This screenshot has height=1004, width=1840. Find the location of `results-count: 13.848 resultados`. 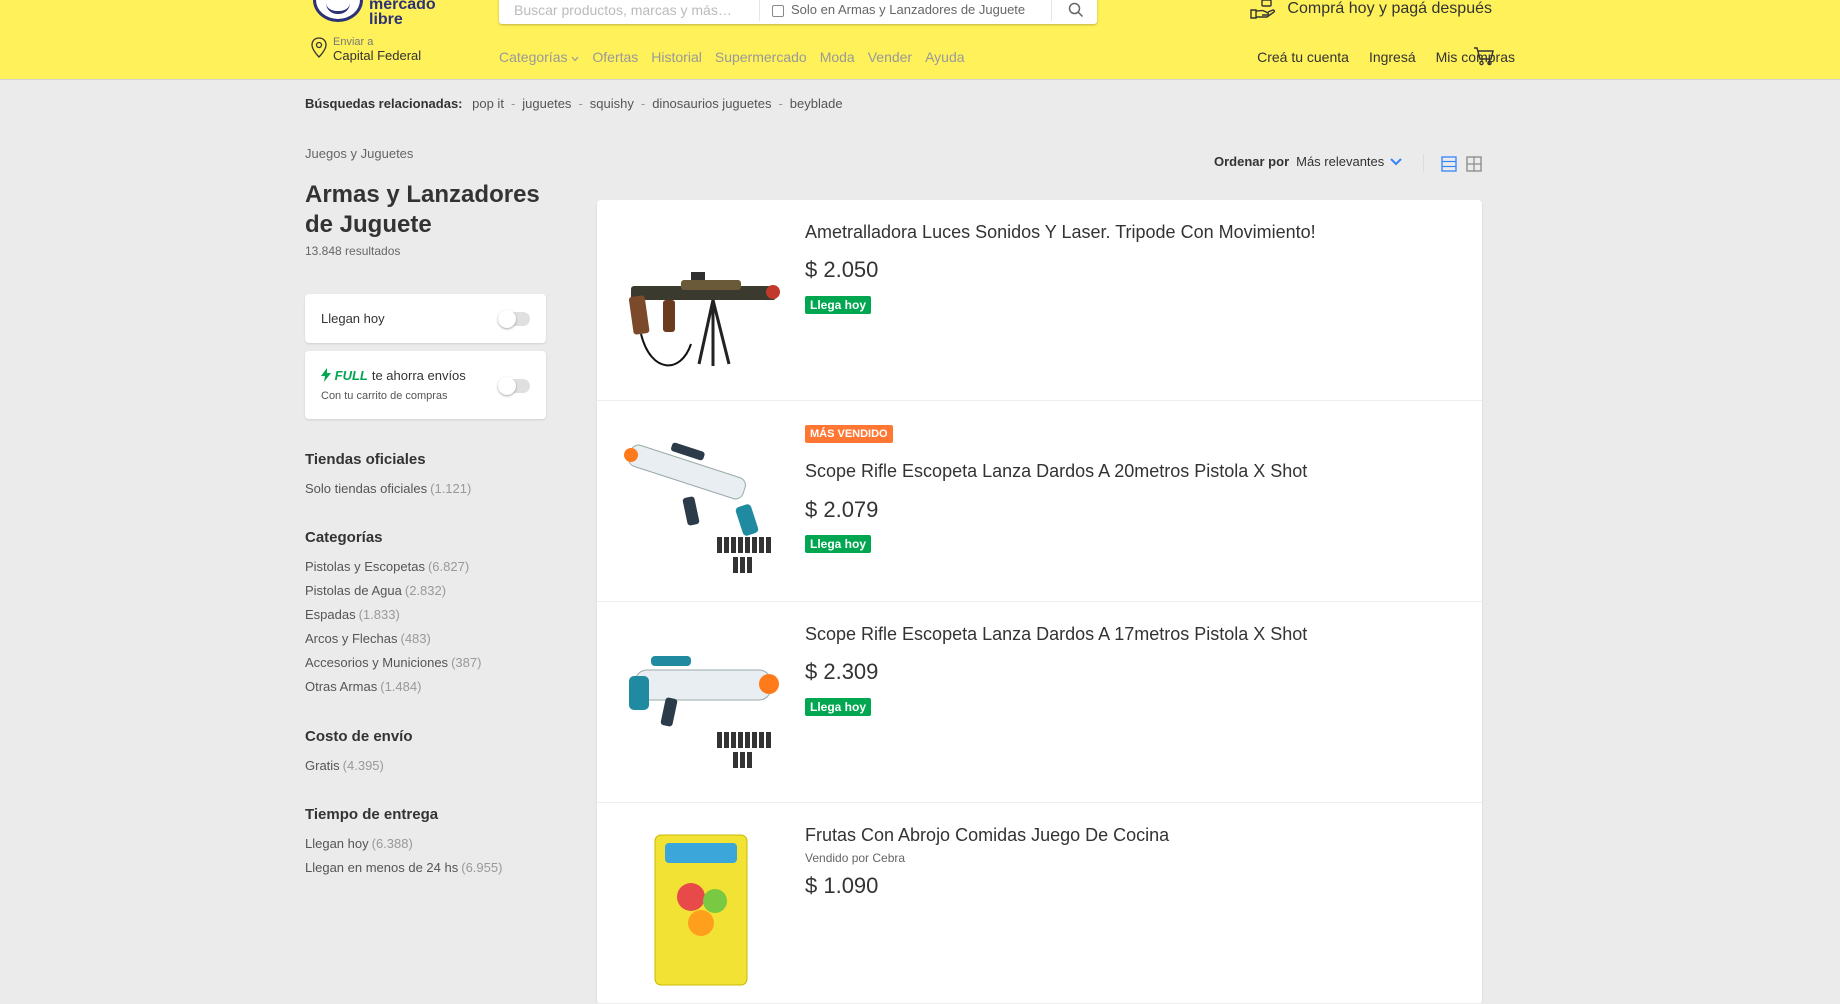

results-count: 13.848 resultados is located at coordinates (353, 251).